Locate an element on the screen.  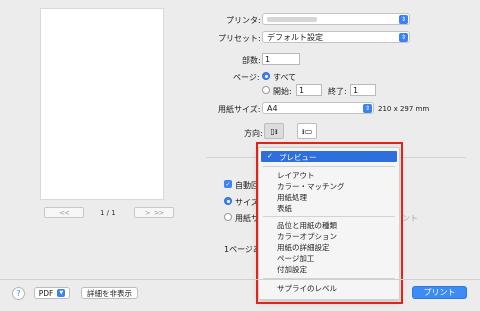
landscape-icon: ᵻ▭ is located at coordinates (307, 131).